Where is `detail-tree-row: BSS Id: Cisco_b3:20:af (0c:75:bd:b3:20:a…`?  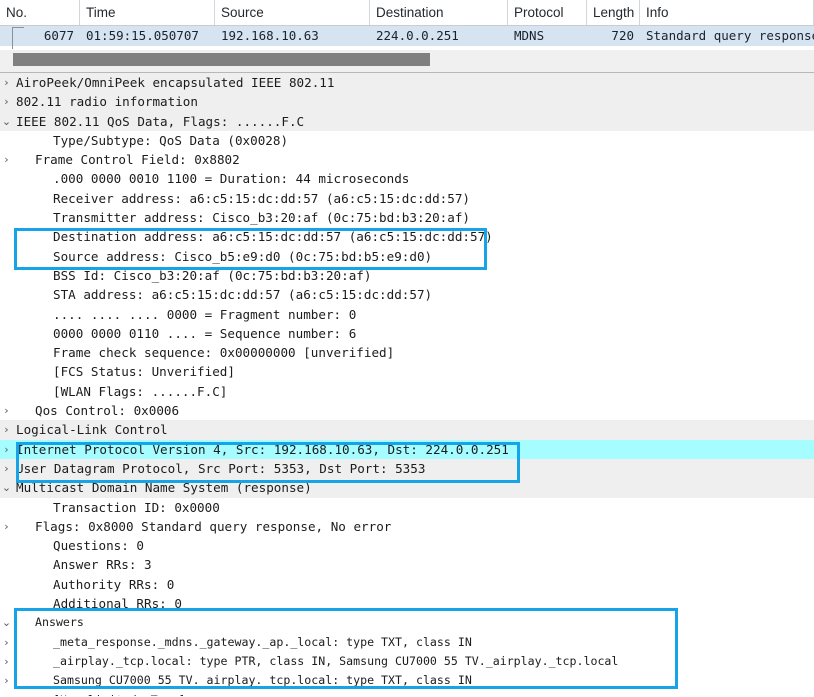 detail-tree-row: BSS Id: Cisco_b3:20:af (0c:75:bd:b3:20:a… is located at coordinates (407, 275).